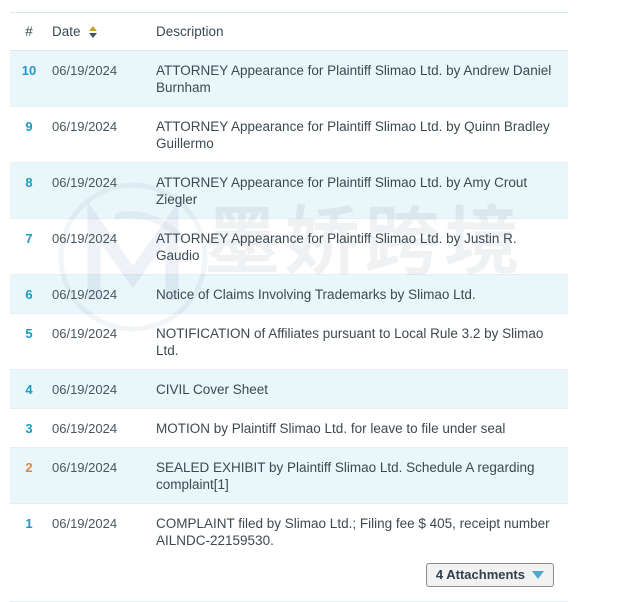  Describe the element at coordinates (29, 523) in the screenshot. I see `row-number-link: 1` at that location.